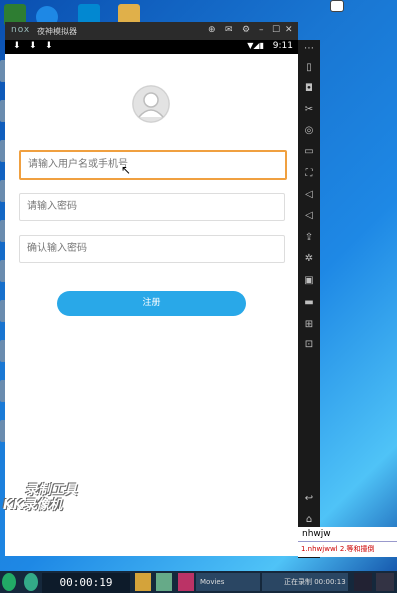 The height and width of the screenshot is (593, 397). What do you see at coordinates (309, 345) in the screenshot?
I see `more-icon: ⊡` at bounding box center [309, 345].